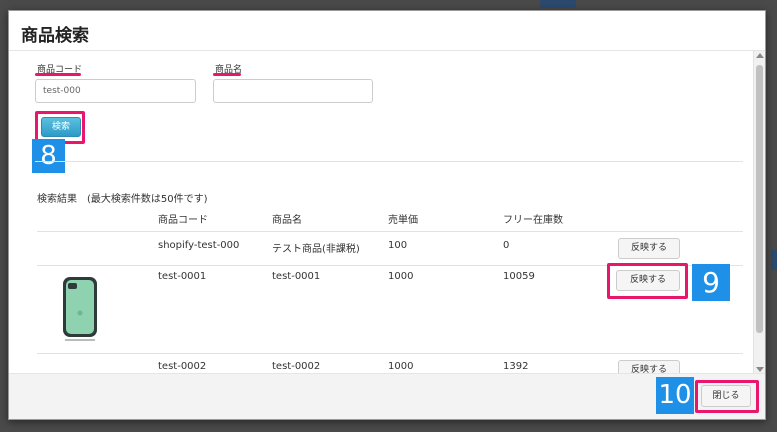  Describe the element at coordinates (316, 249) in the screenshot. I see `row-name: テスト商品(非課税)` at that location.